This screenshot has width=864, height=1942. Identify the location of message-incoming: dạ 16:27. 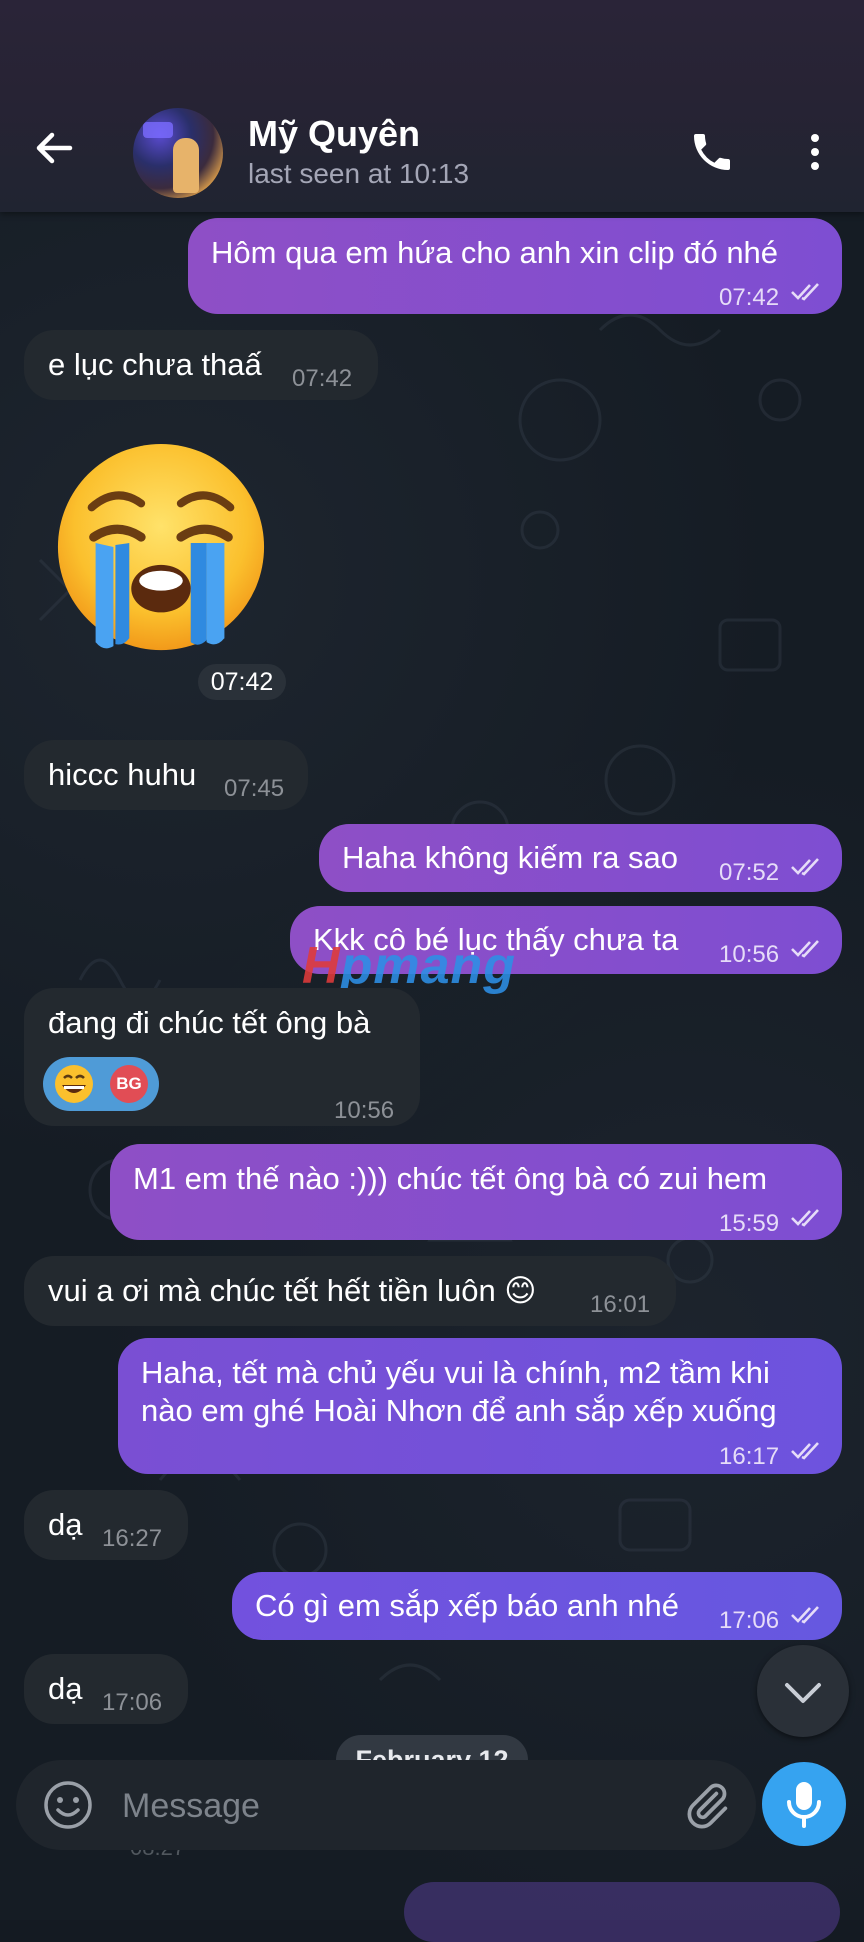
(106, 1525).